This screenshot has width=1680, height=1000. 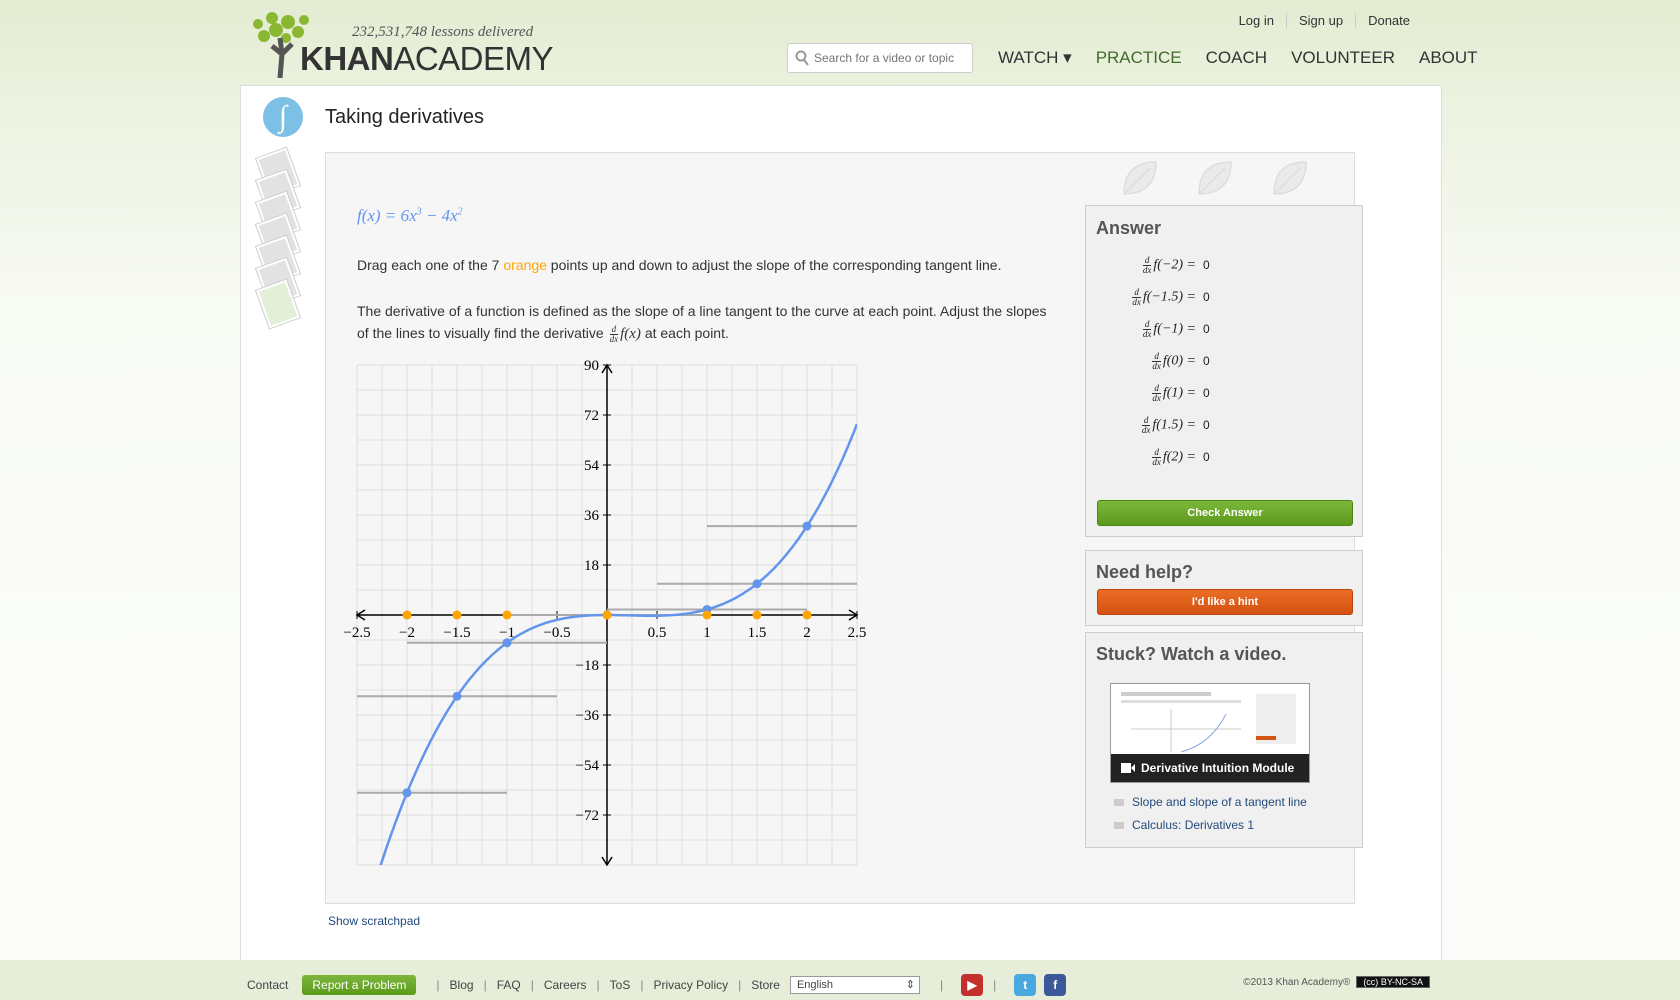 I want to click on contact-link: Contact, so click(x=267, y=985).